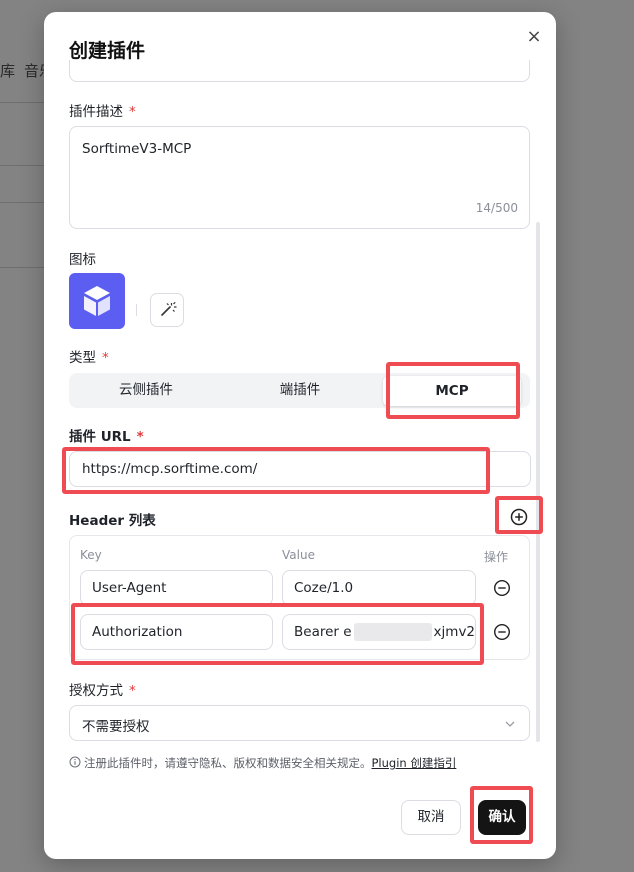  What do you see at coordinates (300, 469) in the screenshot?
I see `url-input: https://mcp.sorftime.com/` at bounding box center [300, 469].